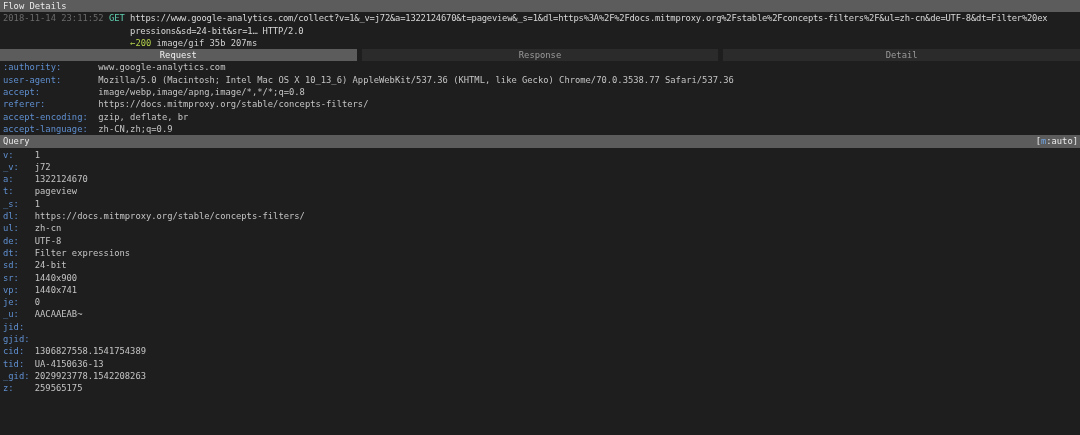 The height and width of the screenshot is (435, 1080). What do you see at coordinates (11, 240) in the screenshot?
I see `param-name: de:` at bounding box center [11, 240].